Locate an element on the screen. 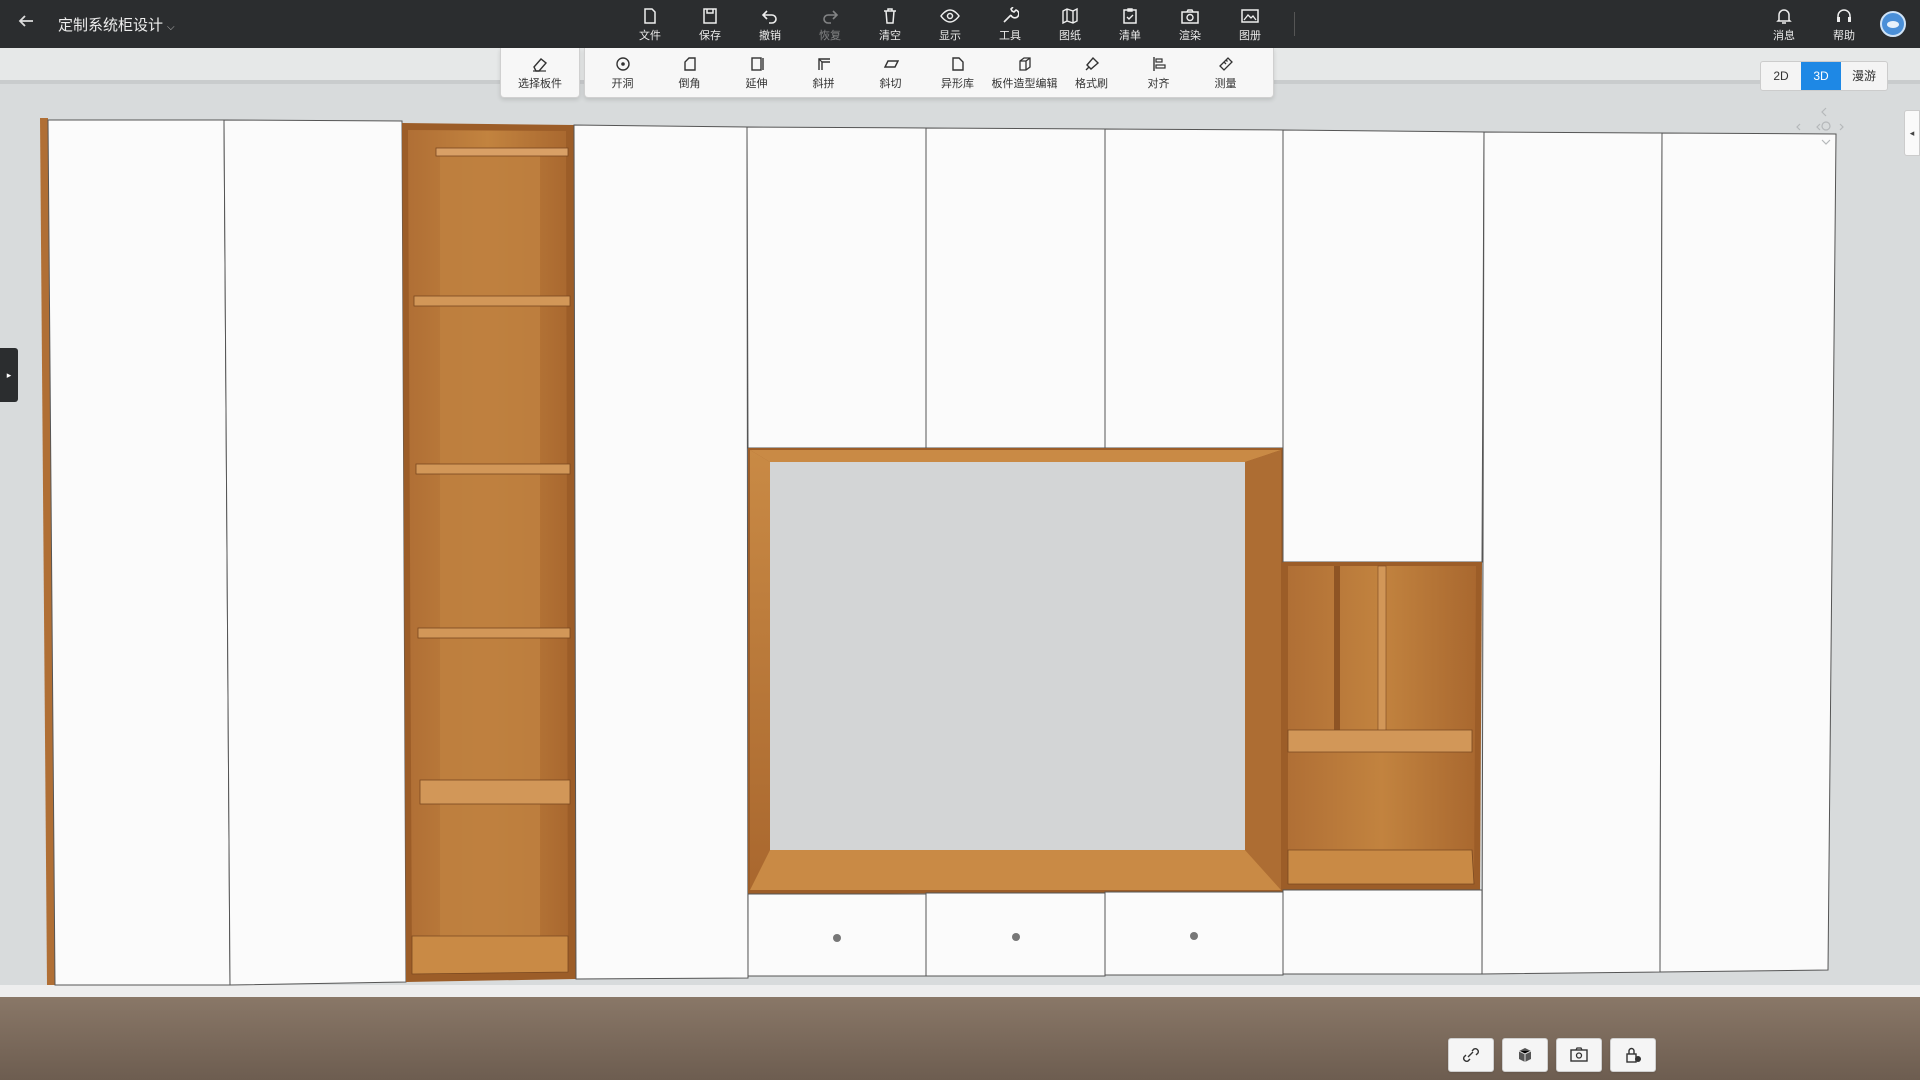  board-edit-toolbar: 选择板件 开洞 倒角 延伸 斜拼 斜切 异形库 板件造型编辑 格式刷 对齐 测量 is located at coordinates (887, 73).